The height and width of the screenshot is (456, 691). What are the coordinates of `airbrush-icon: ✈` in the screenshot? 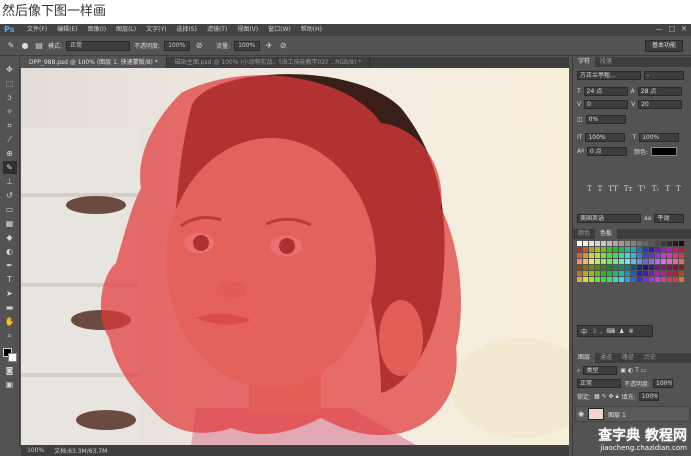 It's located at (269, 46).